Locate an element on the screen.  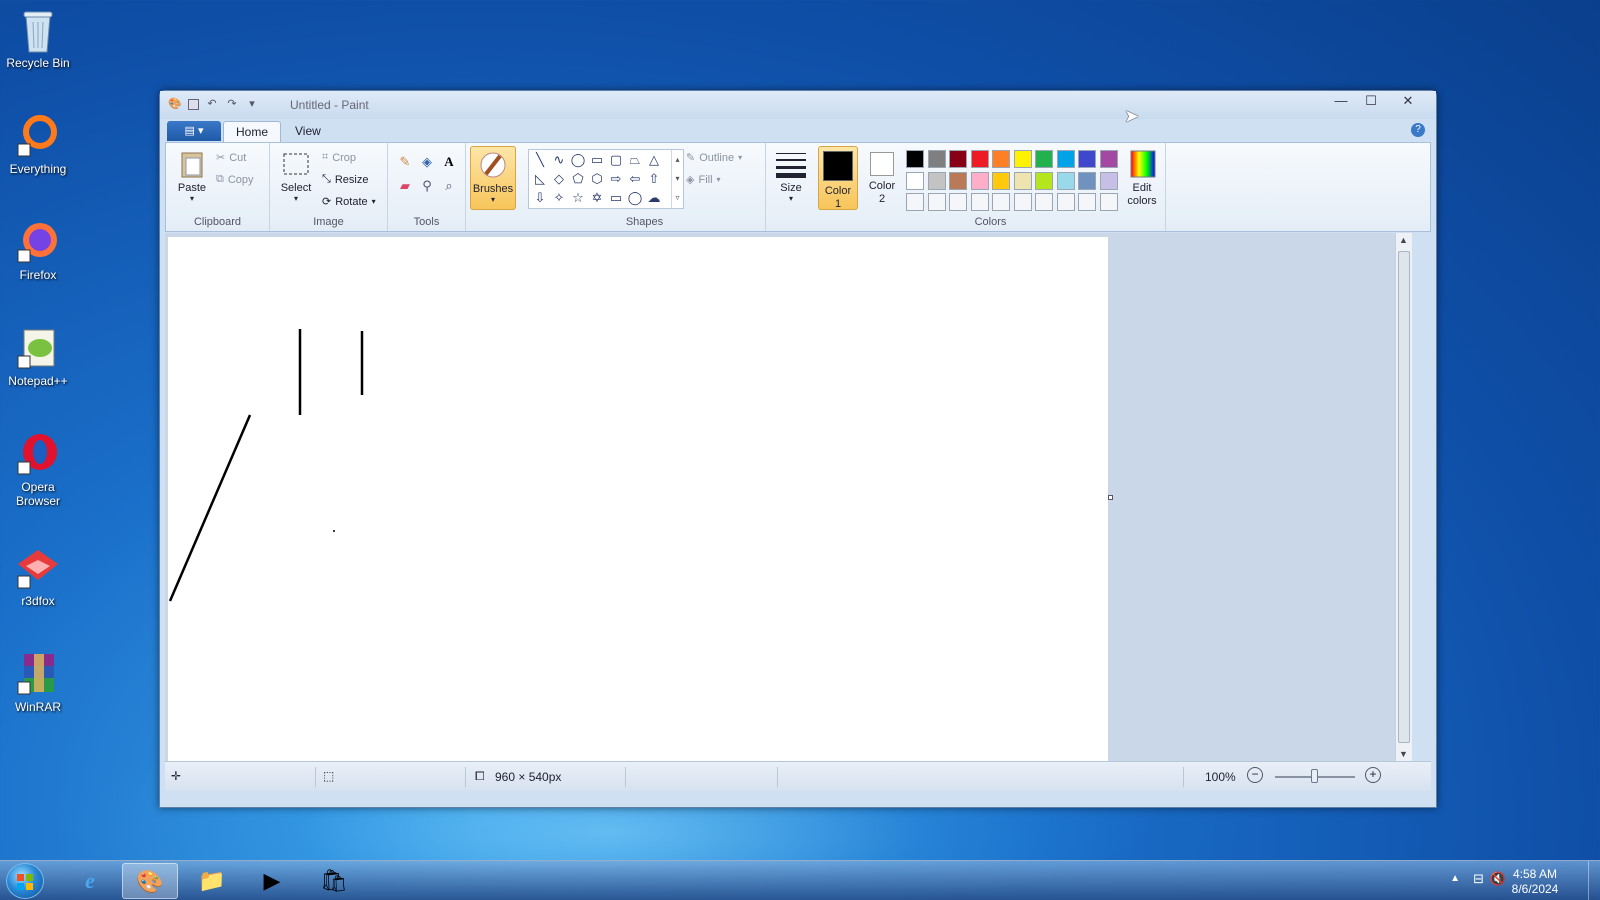
select-dropdown-icon: ▾ is located at coordinates (296, 198).